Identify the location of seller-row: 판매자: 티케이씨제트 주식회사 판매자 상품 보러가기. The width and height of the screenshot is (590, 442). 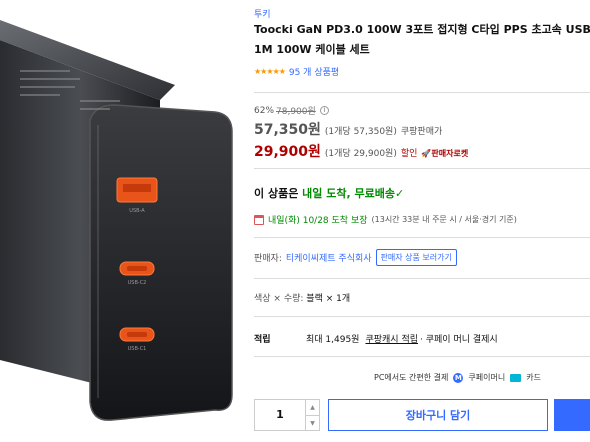
(355, 257).